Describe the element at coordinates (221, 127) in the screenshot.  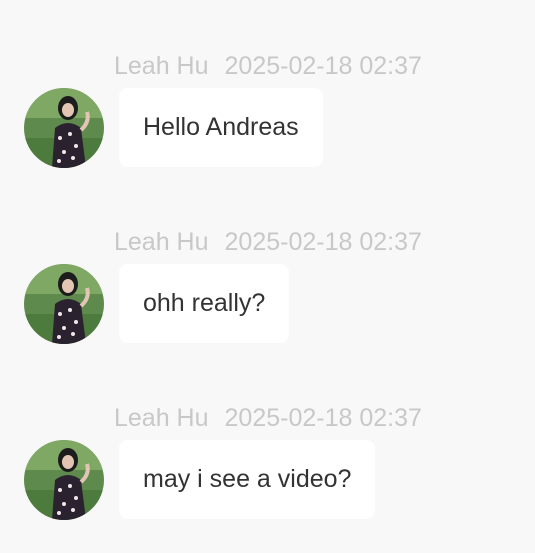
I see `message-bubble: Hello Andreas` at that location.